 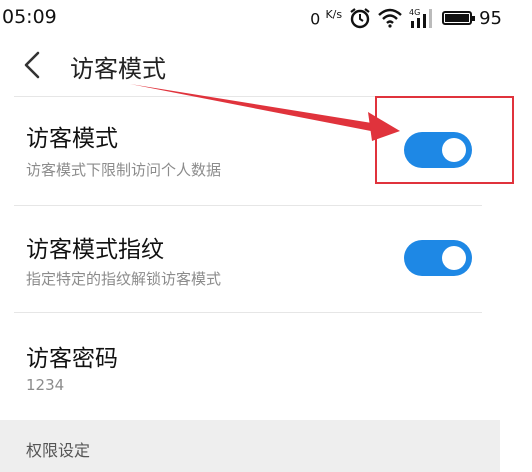 I want to click on battery-icon, so click(x=459, y=18).